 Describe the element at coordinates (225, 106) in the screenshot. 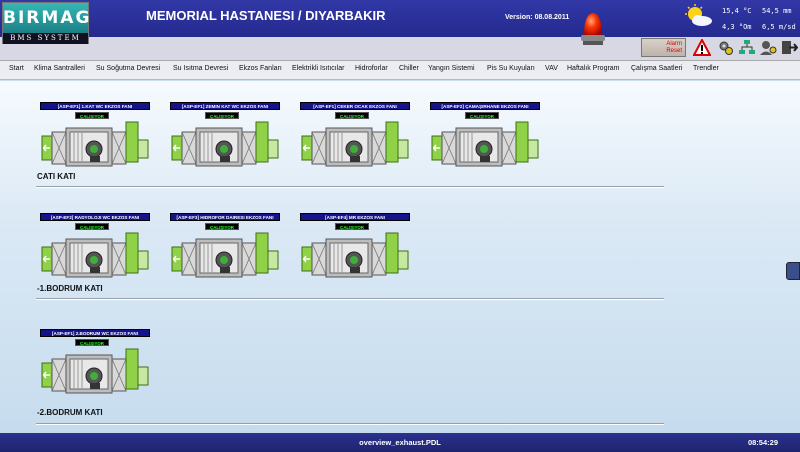

I see `fan-title: [ASP-EF1] ZEMIN KAT WC EKZOS FANI` at that location.